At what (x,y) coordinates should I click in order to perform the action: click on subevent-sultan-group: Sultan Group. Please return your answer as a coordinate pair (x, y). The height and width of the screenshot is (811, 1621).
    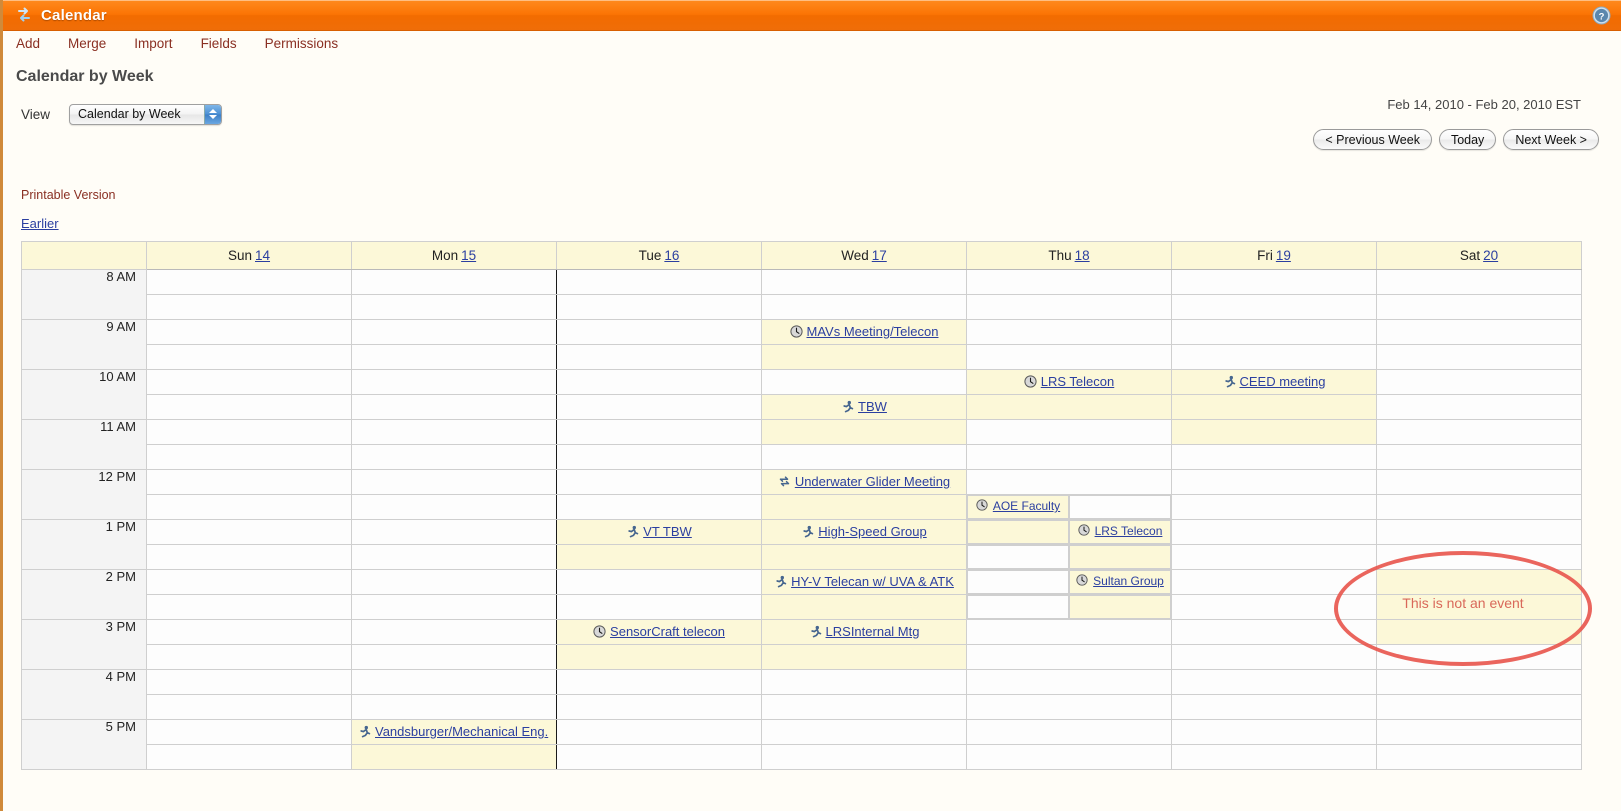
    Looking at the image, I should click on (1120, 582).